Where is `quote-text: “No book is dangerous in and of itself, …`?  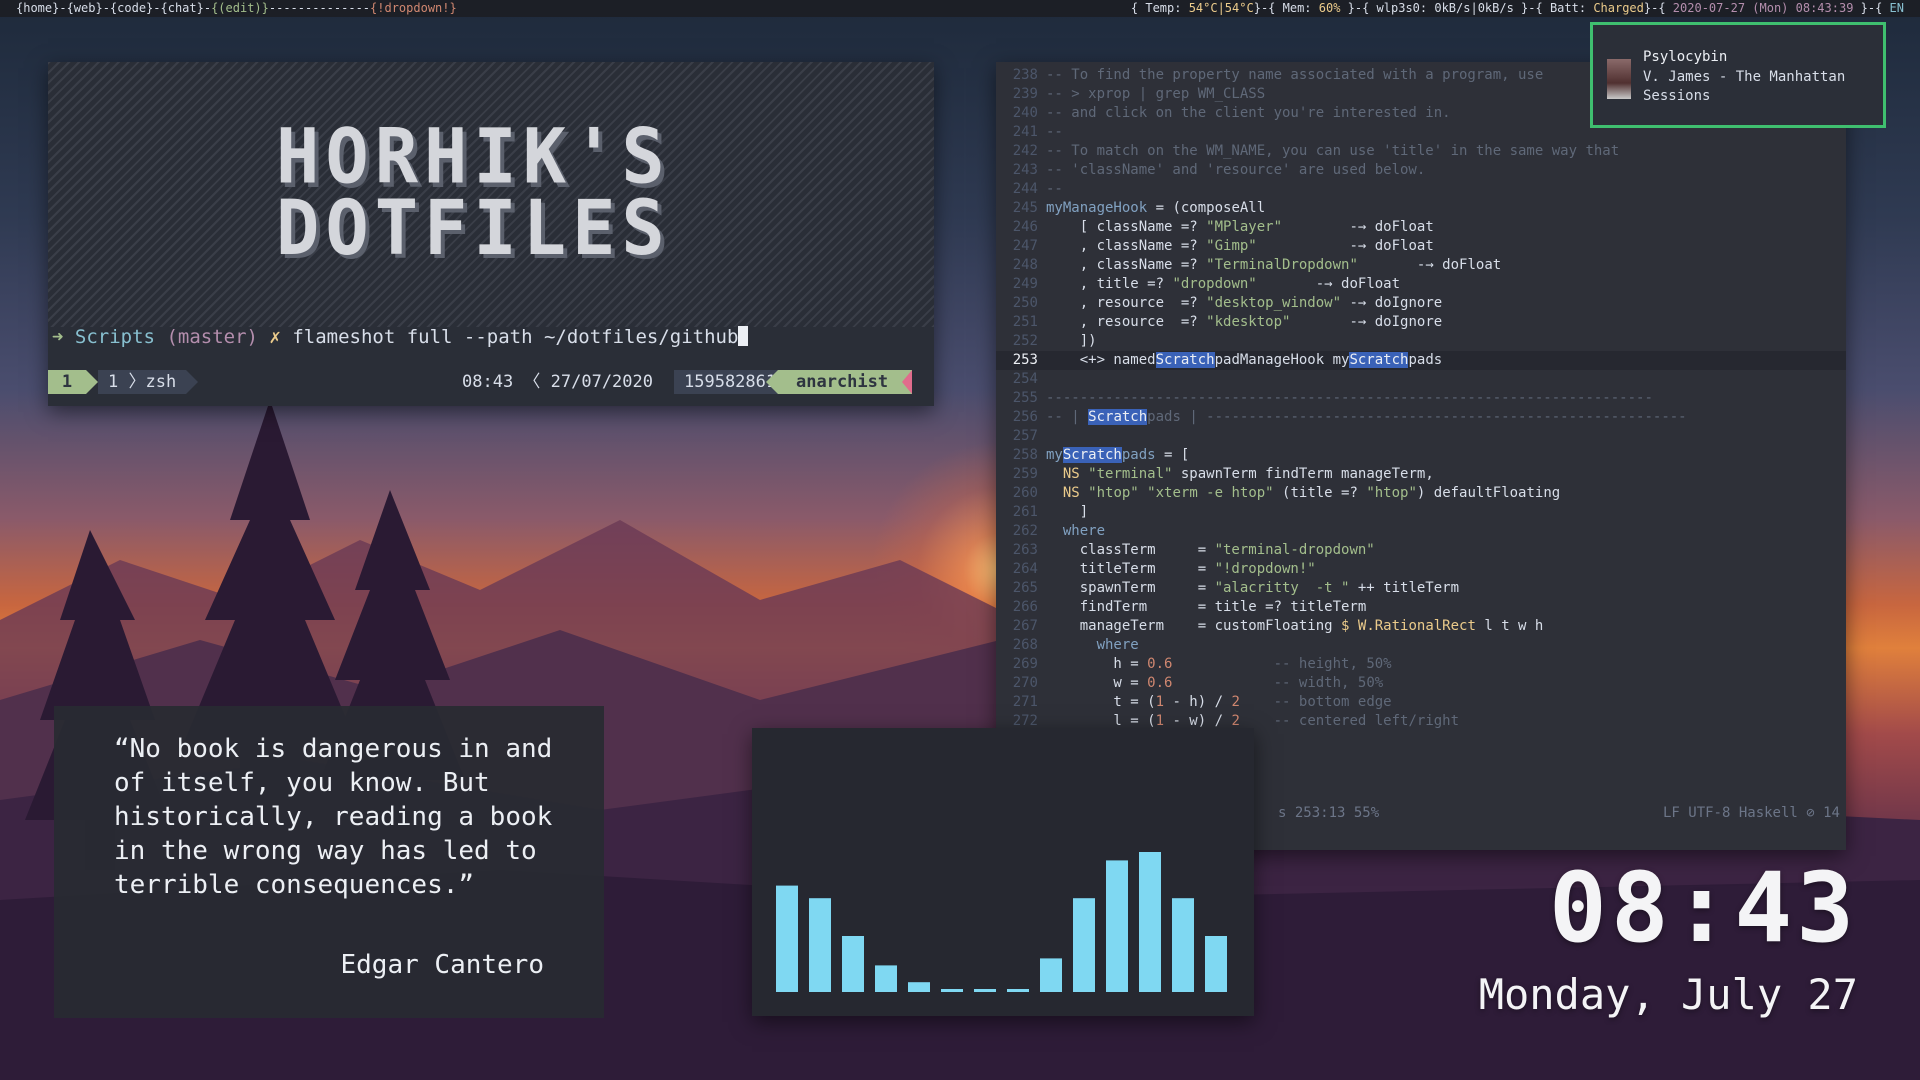
quote-text: “No book is dangerous in and of itself, … is located at coordinates (333, 817).